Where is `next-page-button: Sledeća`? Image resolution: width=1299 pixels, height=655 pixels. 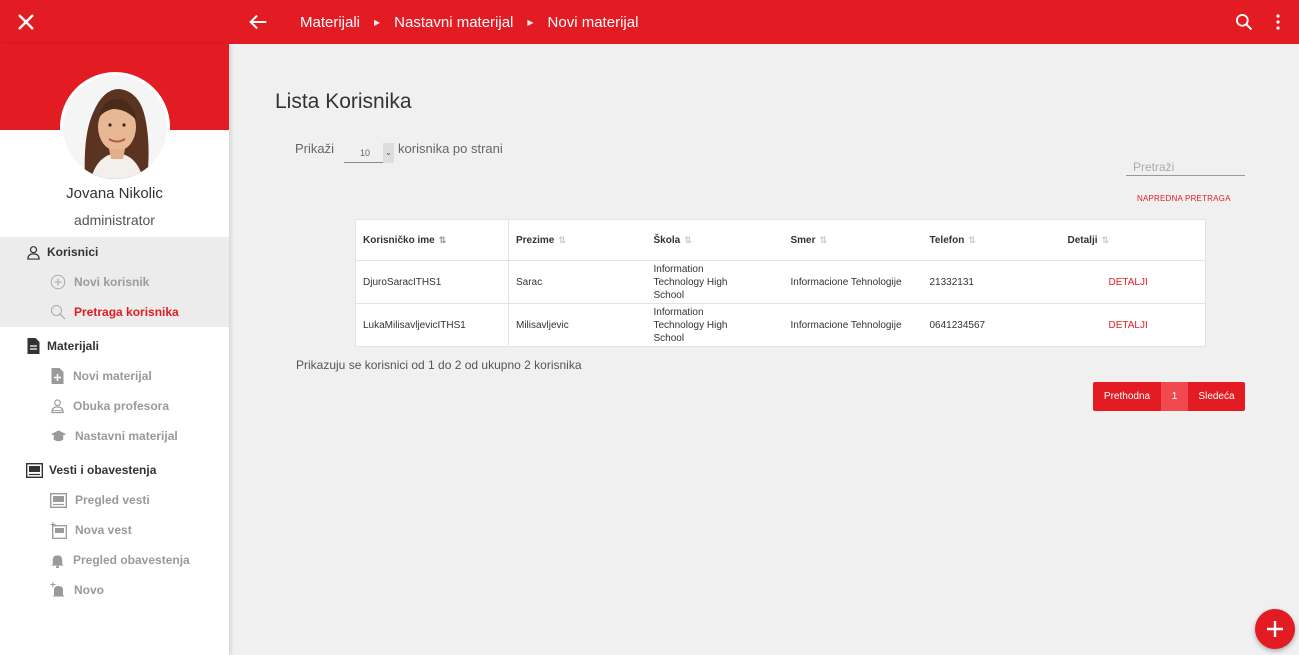
next-page-button: Sledeća is located at coordinates (1216, 396).